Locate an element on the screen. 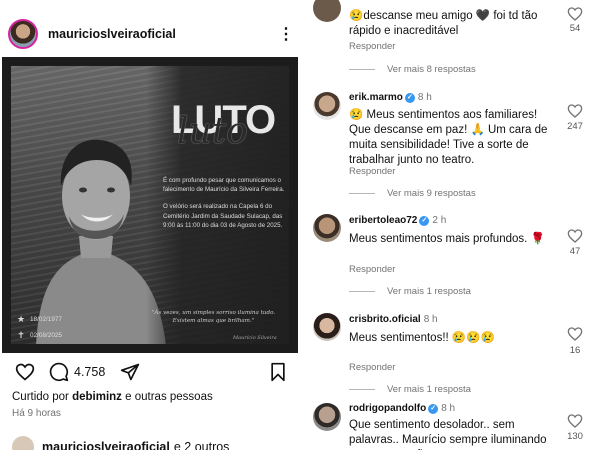  post-actions: 4.758 is located at coordinates (151, 372).